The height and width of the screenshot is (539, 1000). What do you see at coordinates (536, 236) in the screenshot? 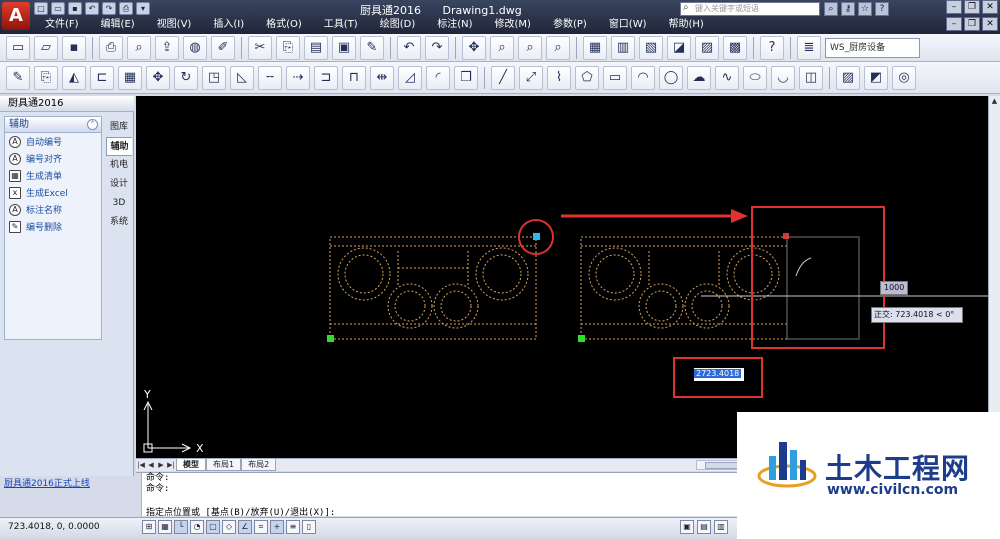
I see `base-grip-blue` at bounding box center [536, 236].